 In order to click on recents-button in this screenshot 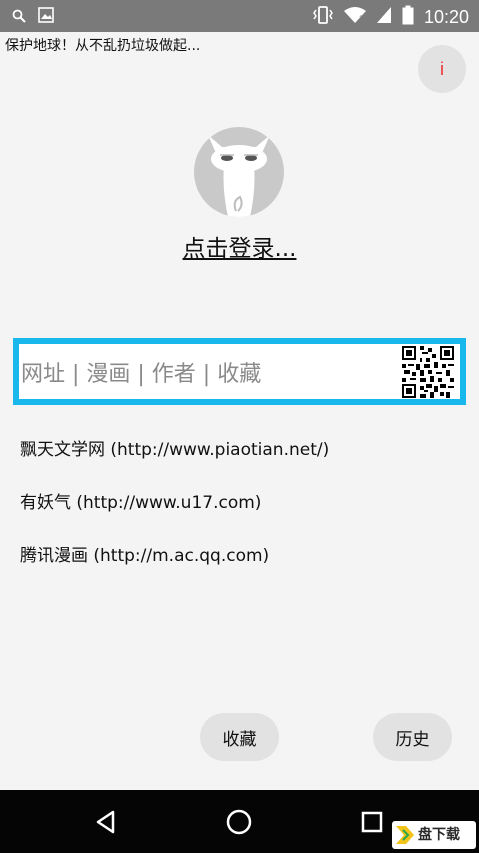, I will do `click(372, 822)`.